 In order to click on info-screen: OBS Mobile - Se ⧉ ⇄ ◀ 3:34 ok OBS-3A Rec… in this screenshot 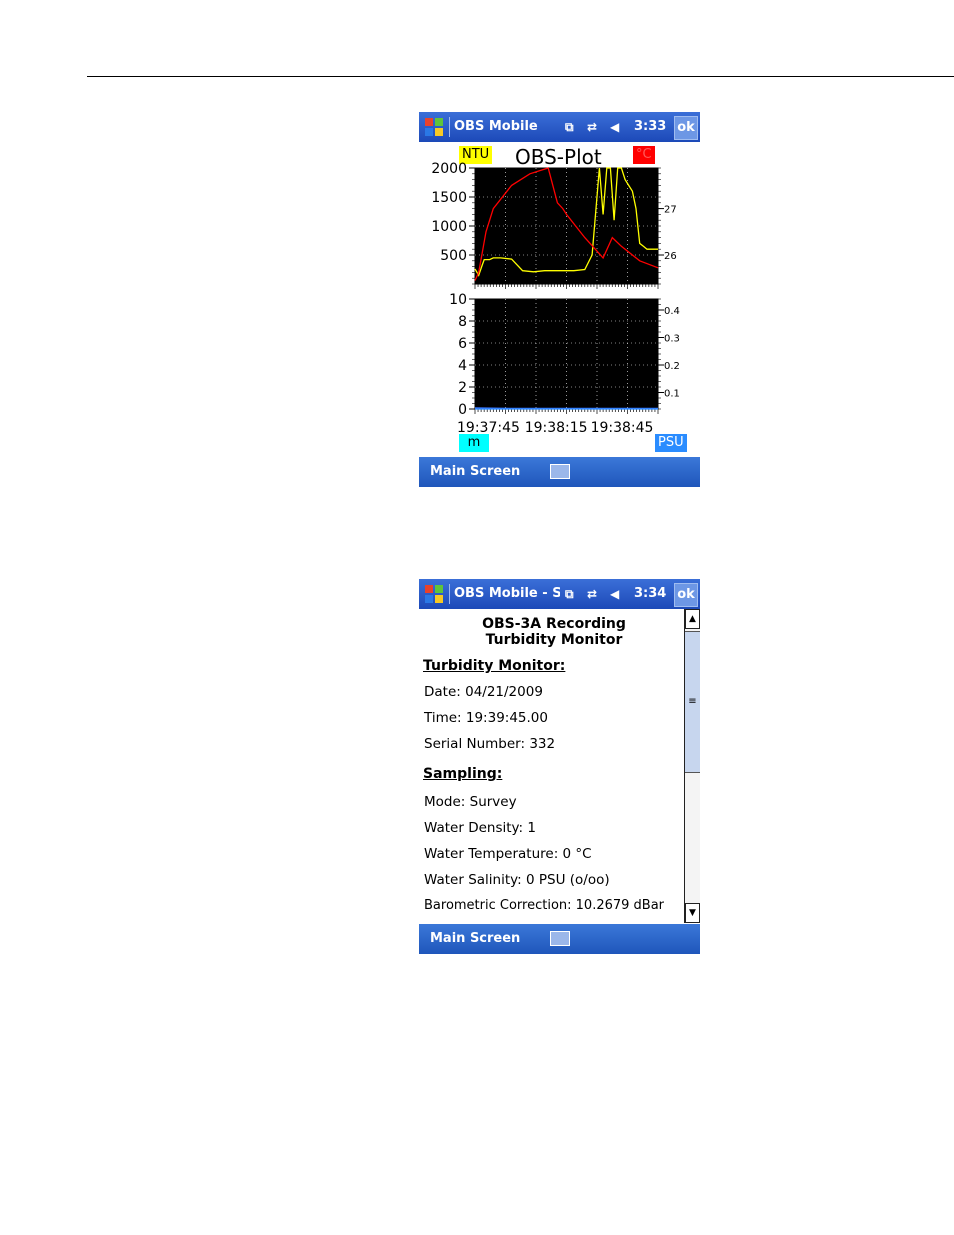, I will do `click(559, 766)`.